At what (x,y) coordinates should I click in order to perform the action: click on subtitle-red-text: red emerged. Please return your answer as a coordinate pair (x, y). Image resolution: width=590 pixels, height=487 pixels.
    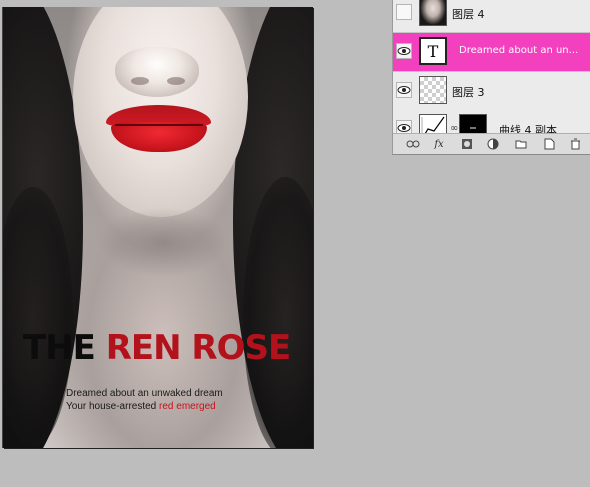
    Looking at the image, I should click on (187, 406).